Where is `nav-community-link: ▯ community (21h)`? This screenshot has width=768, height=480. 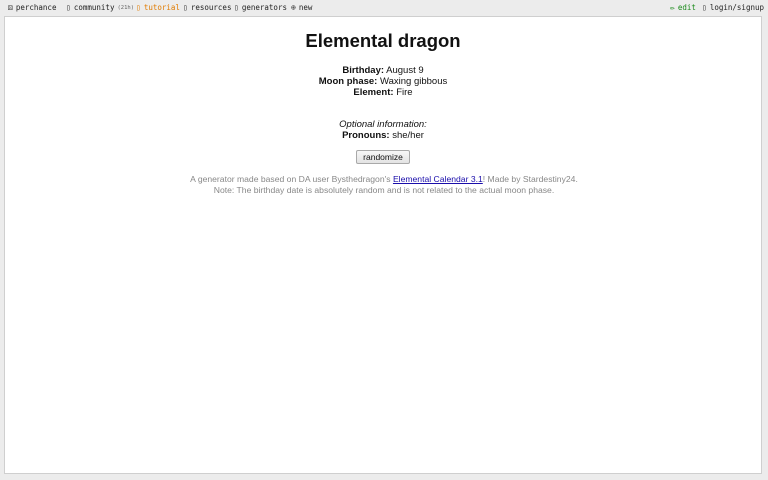
nav-community-link: ▯ community (21h) is located at coordinates (100, 7).